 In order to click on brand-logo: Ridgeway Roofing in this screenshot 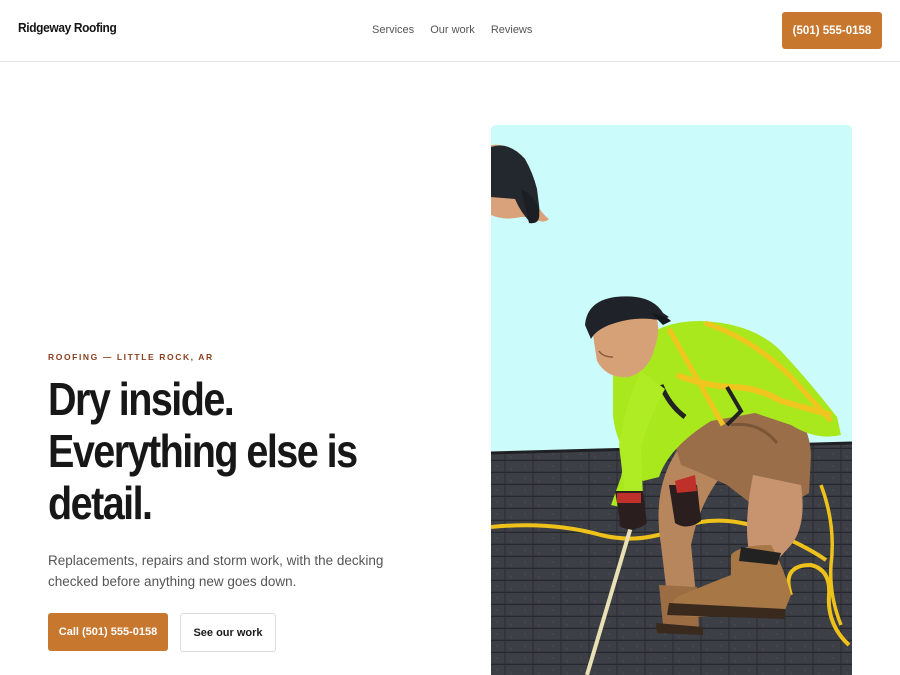, I will do `click(67, 27)`.